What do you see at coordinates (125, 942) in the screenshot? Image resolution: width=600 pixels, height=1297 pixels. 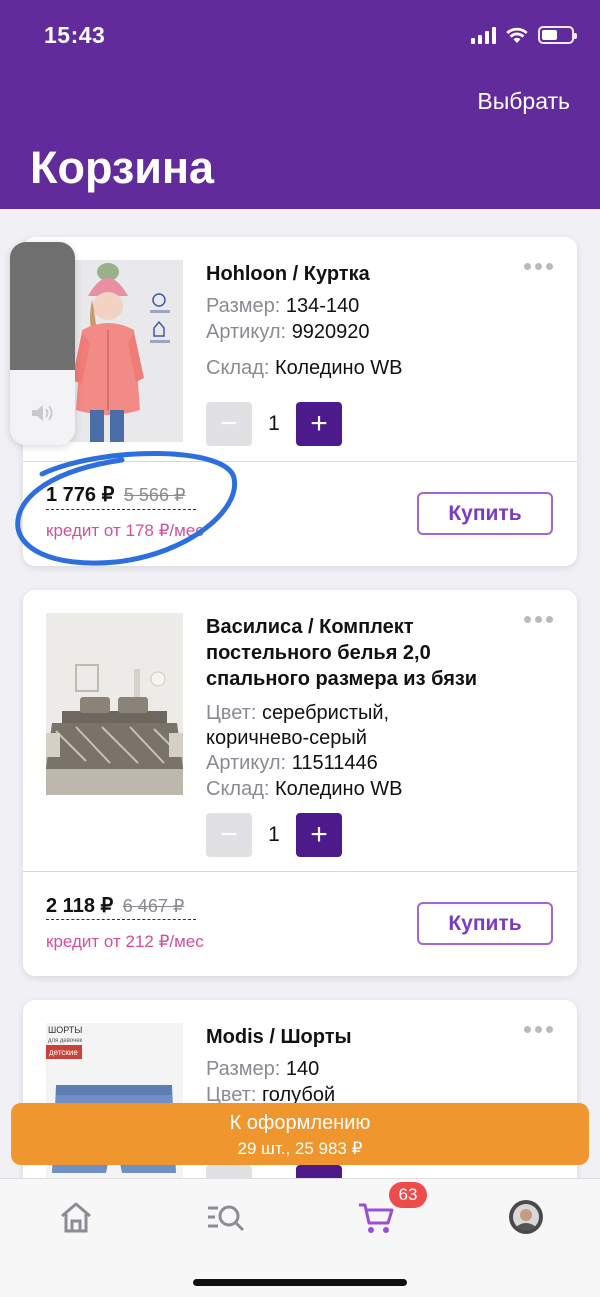 I see `credit-offer: кредит от 212 ₽/мес` at bounding box center [125, 942].